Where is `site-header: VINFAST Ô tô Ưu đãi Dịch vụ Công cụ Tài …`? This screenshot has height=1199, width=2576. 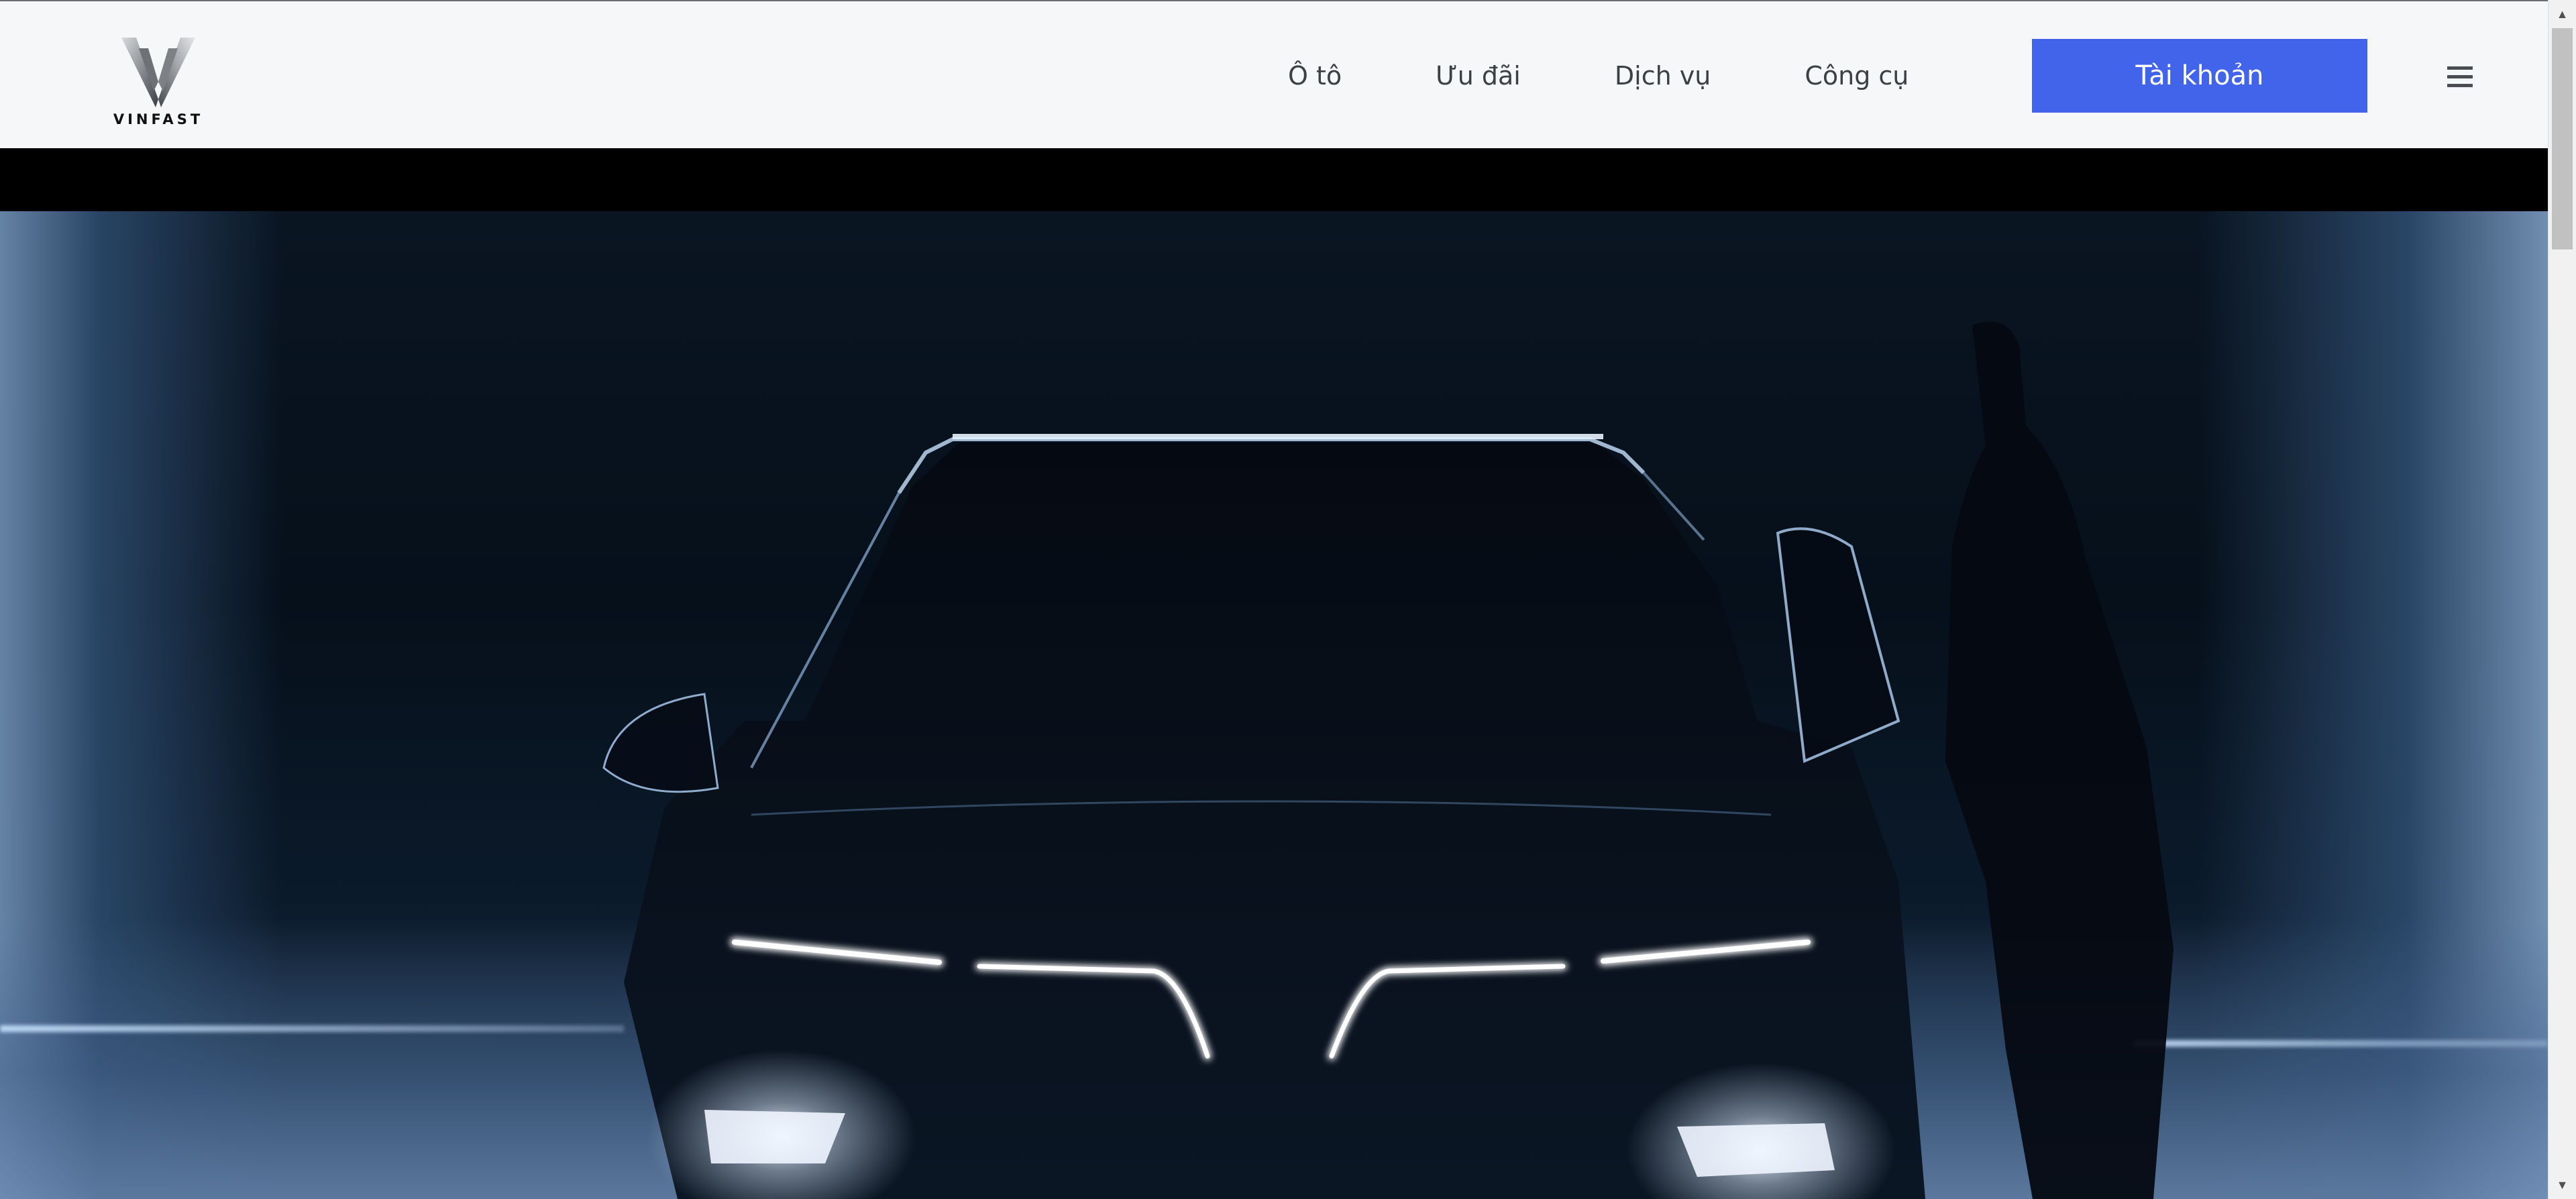
site-header: VINFAST Ô tô Ưu đãi Dịch vụ Công cụ Tài … is located at coordinates (1274, 74).